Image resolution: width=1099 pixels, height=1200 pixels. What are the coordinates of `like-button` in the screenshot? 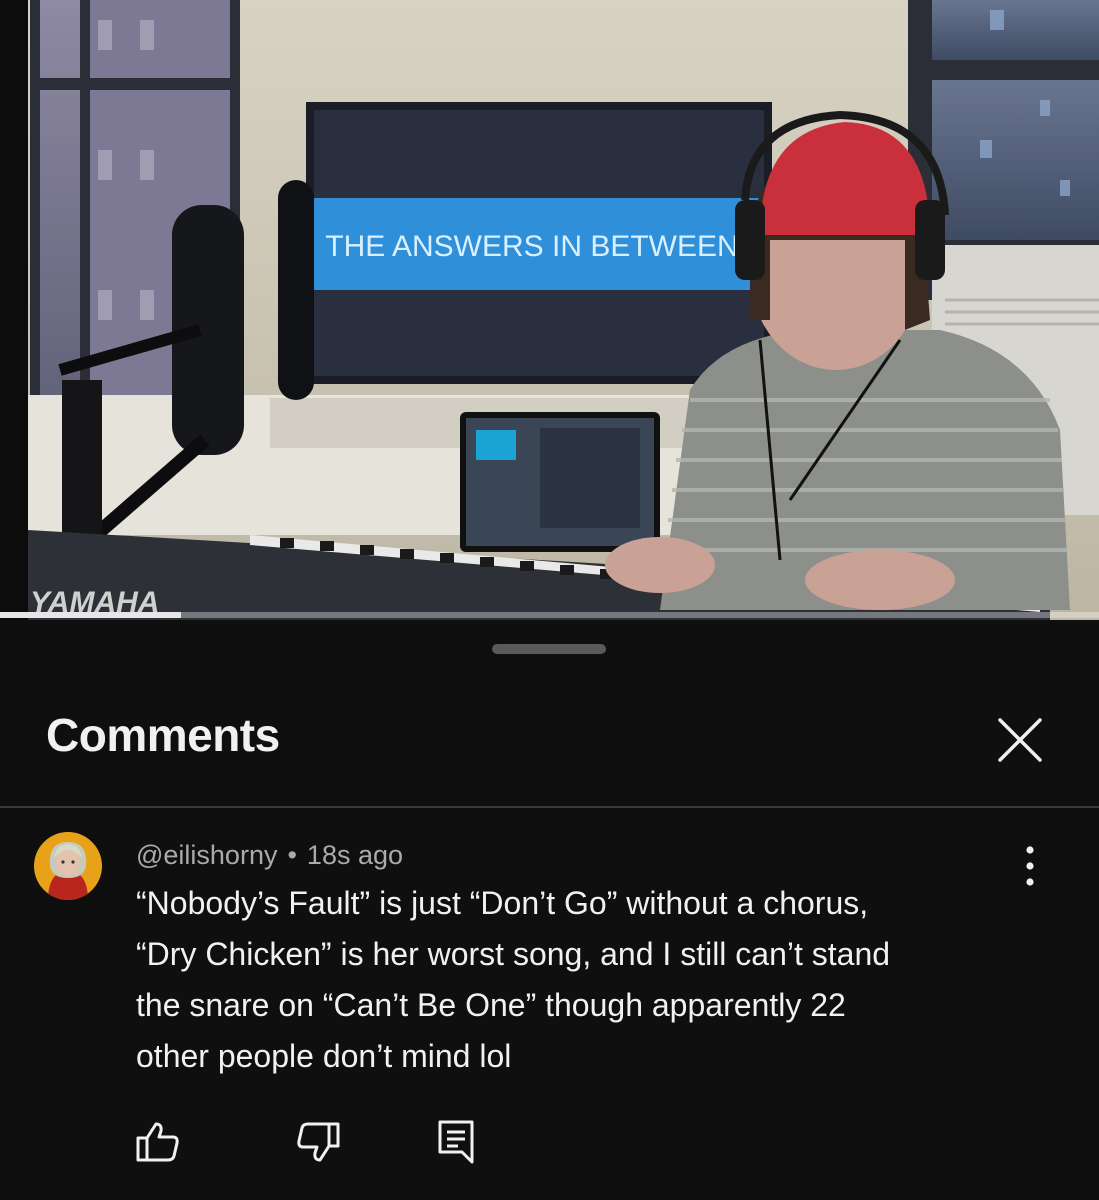 It's located at (158, 1142).